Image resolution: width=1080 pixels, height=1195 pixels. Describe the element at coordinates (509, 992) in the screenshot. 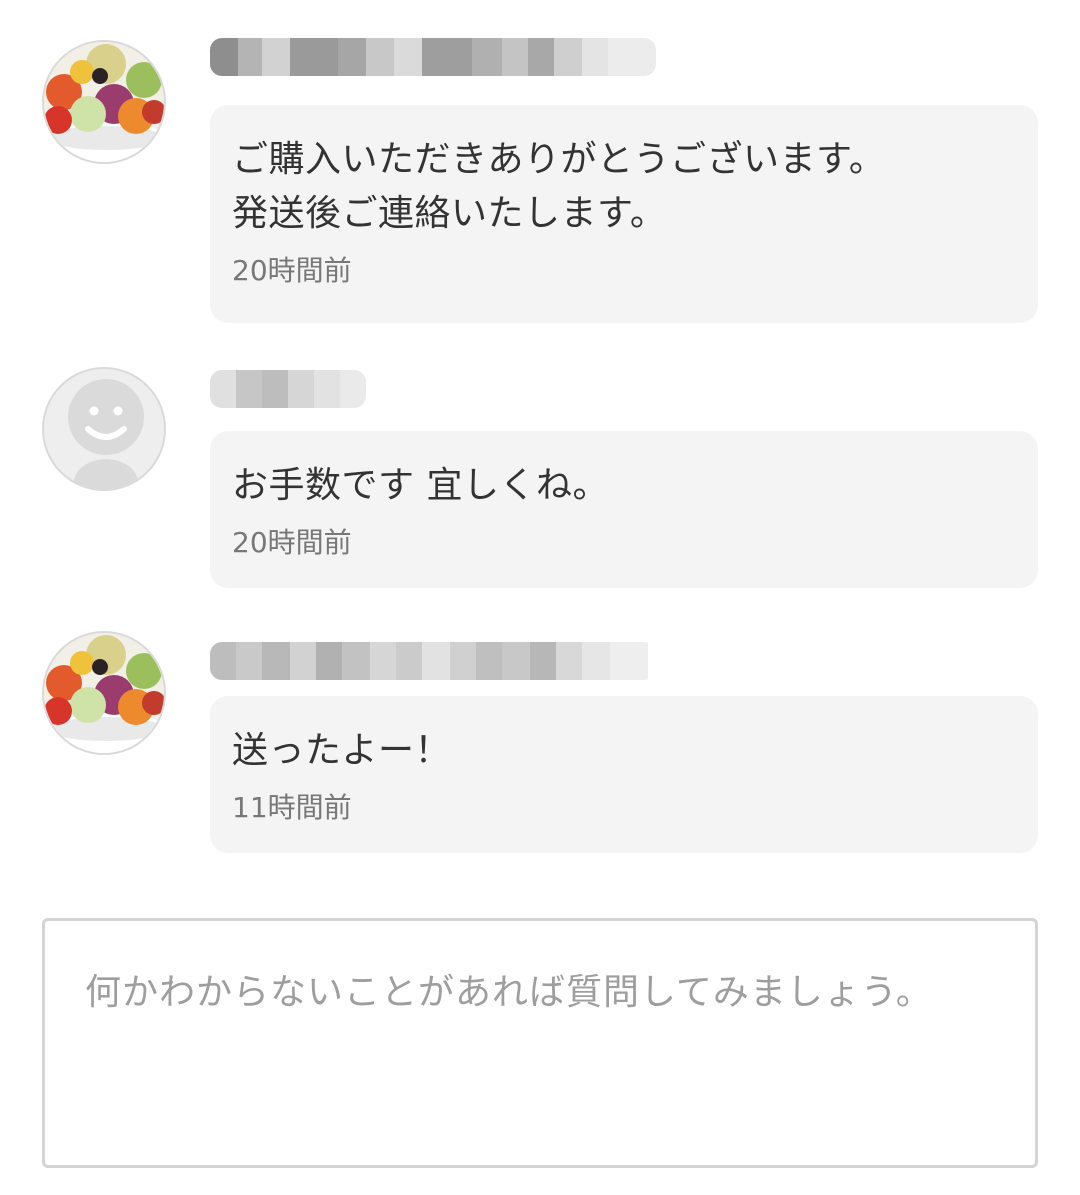

I see `comment-input-placeholder: 何かわからないことがあれば質問してみましょう。` at that location.